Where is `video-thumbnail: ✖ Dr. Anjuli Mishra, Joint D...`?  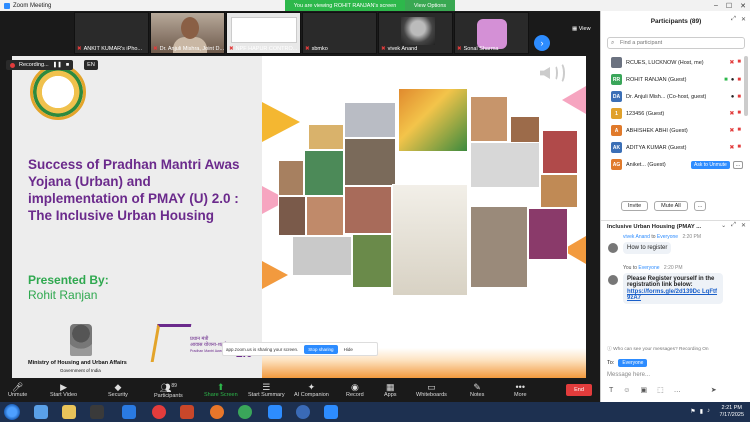
video-thumbnail: ✖ Dr. Anjuli Mishra, Joint D... is located at coordinates (187, 33).